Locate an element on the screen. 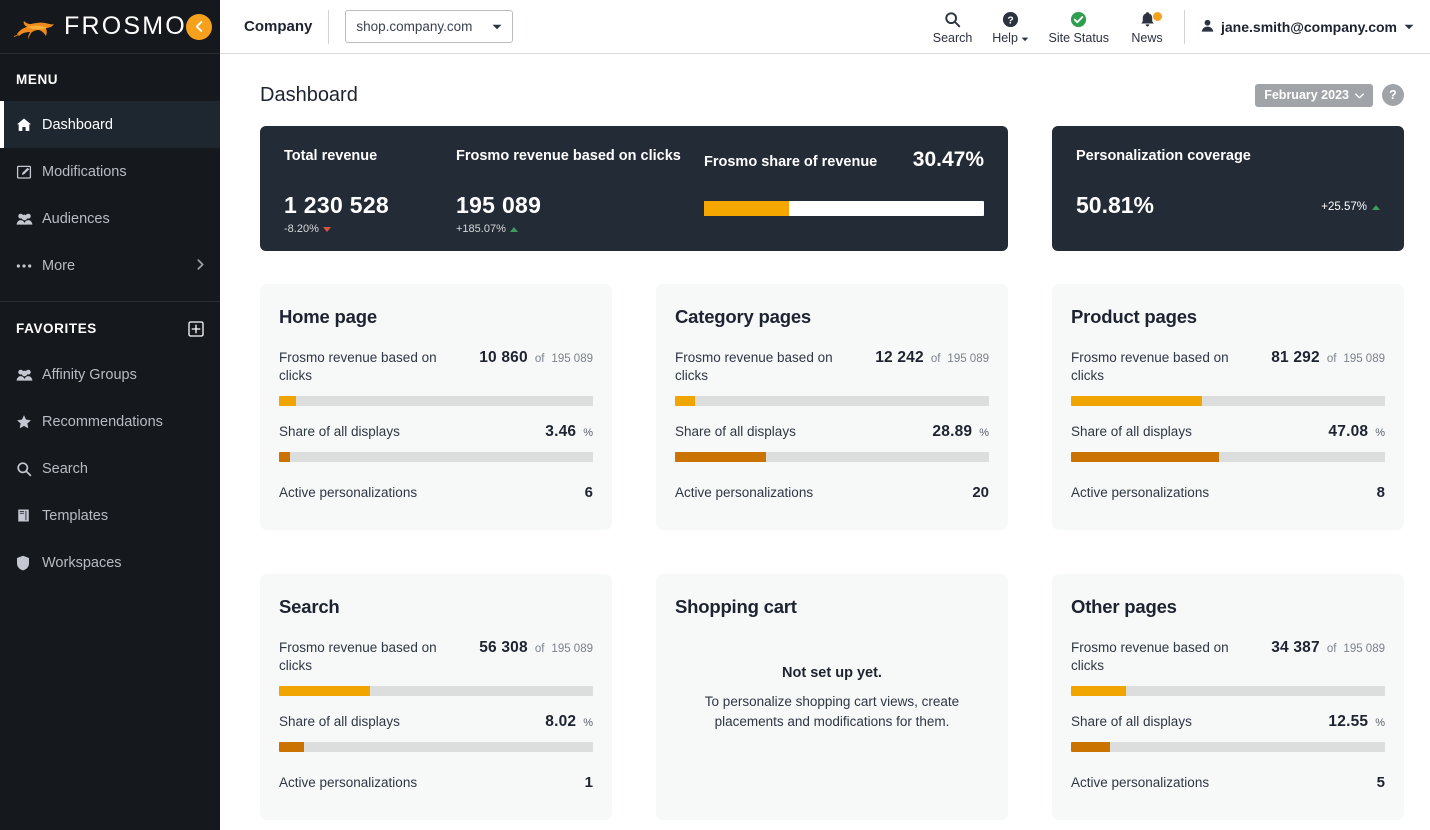 The height and width of the screenshot is (830, 1430). brand-name: FROSMO is located at coordinates (125, 26).